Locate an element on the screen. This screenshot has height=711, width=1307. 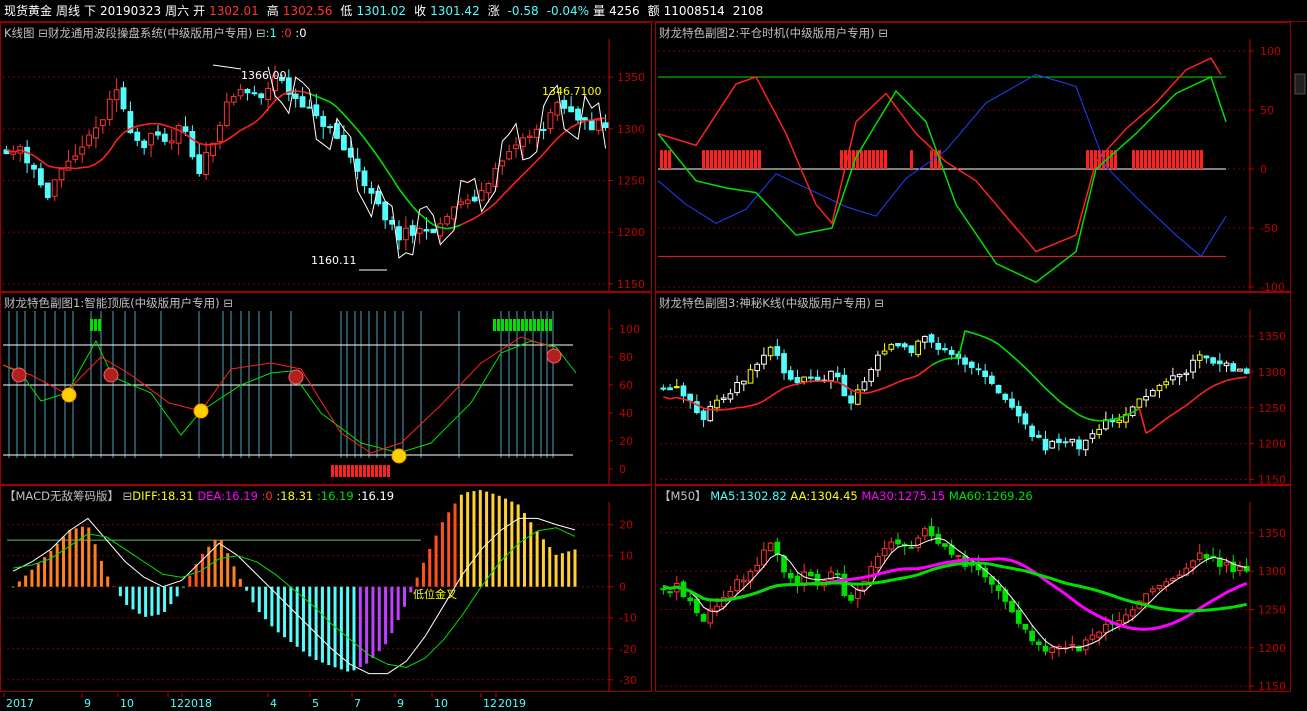
macd-chart: 20 10 0 -10 -20 -30 低位金叉 is located at coordinates (326, 588).